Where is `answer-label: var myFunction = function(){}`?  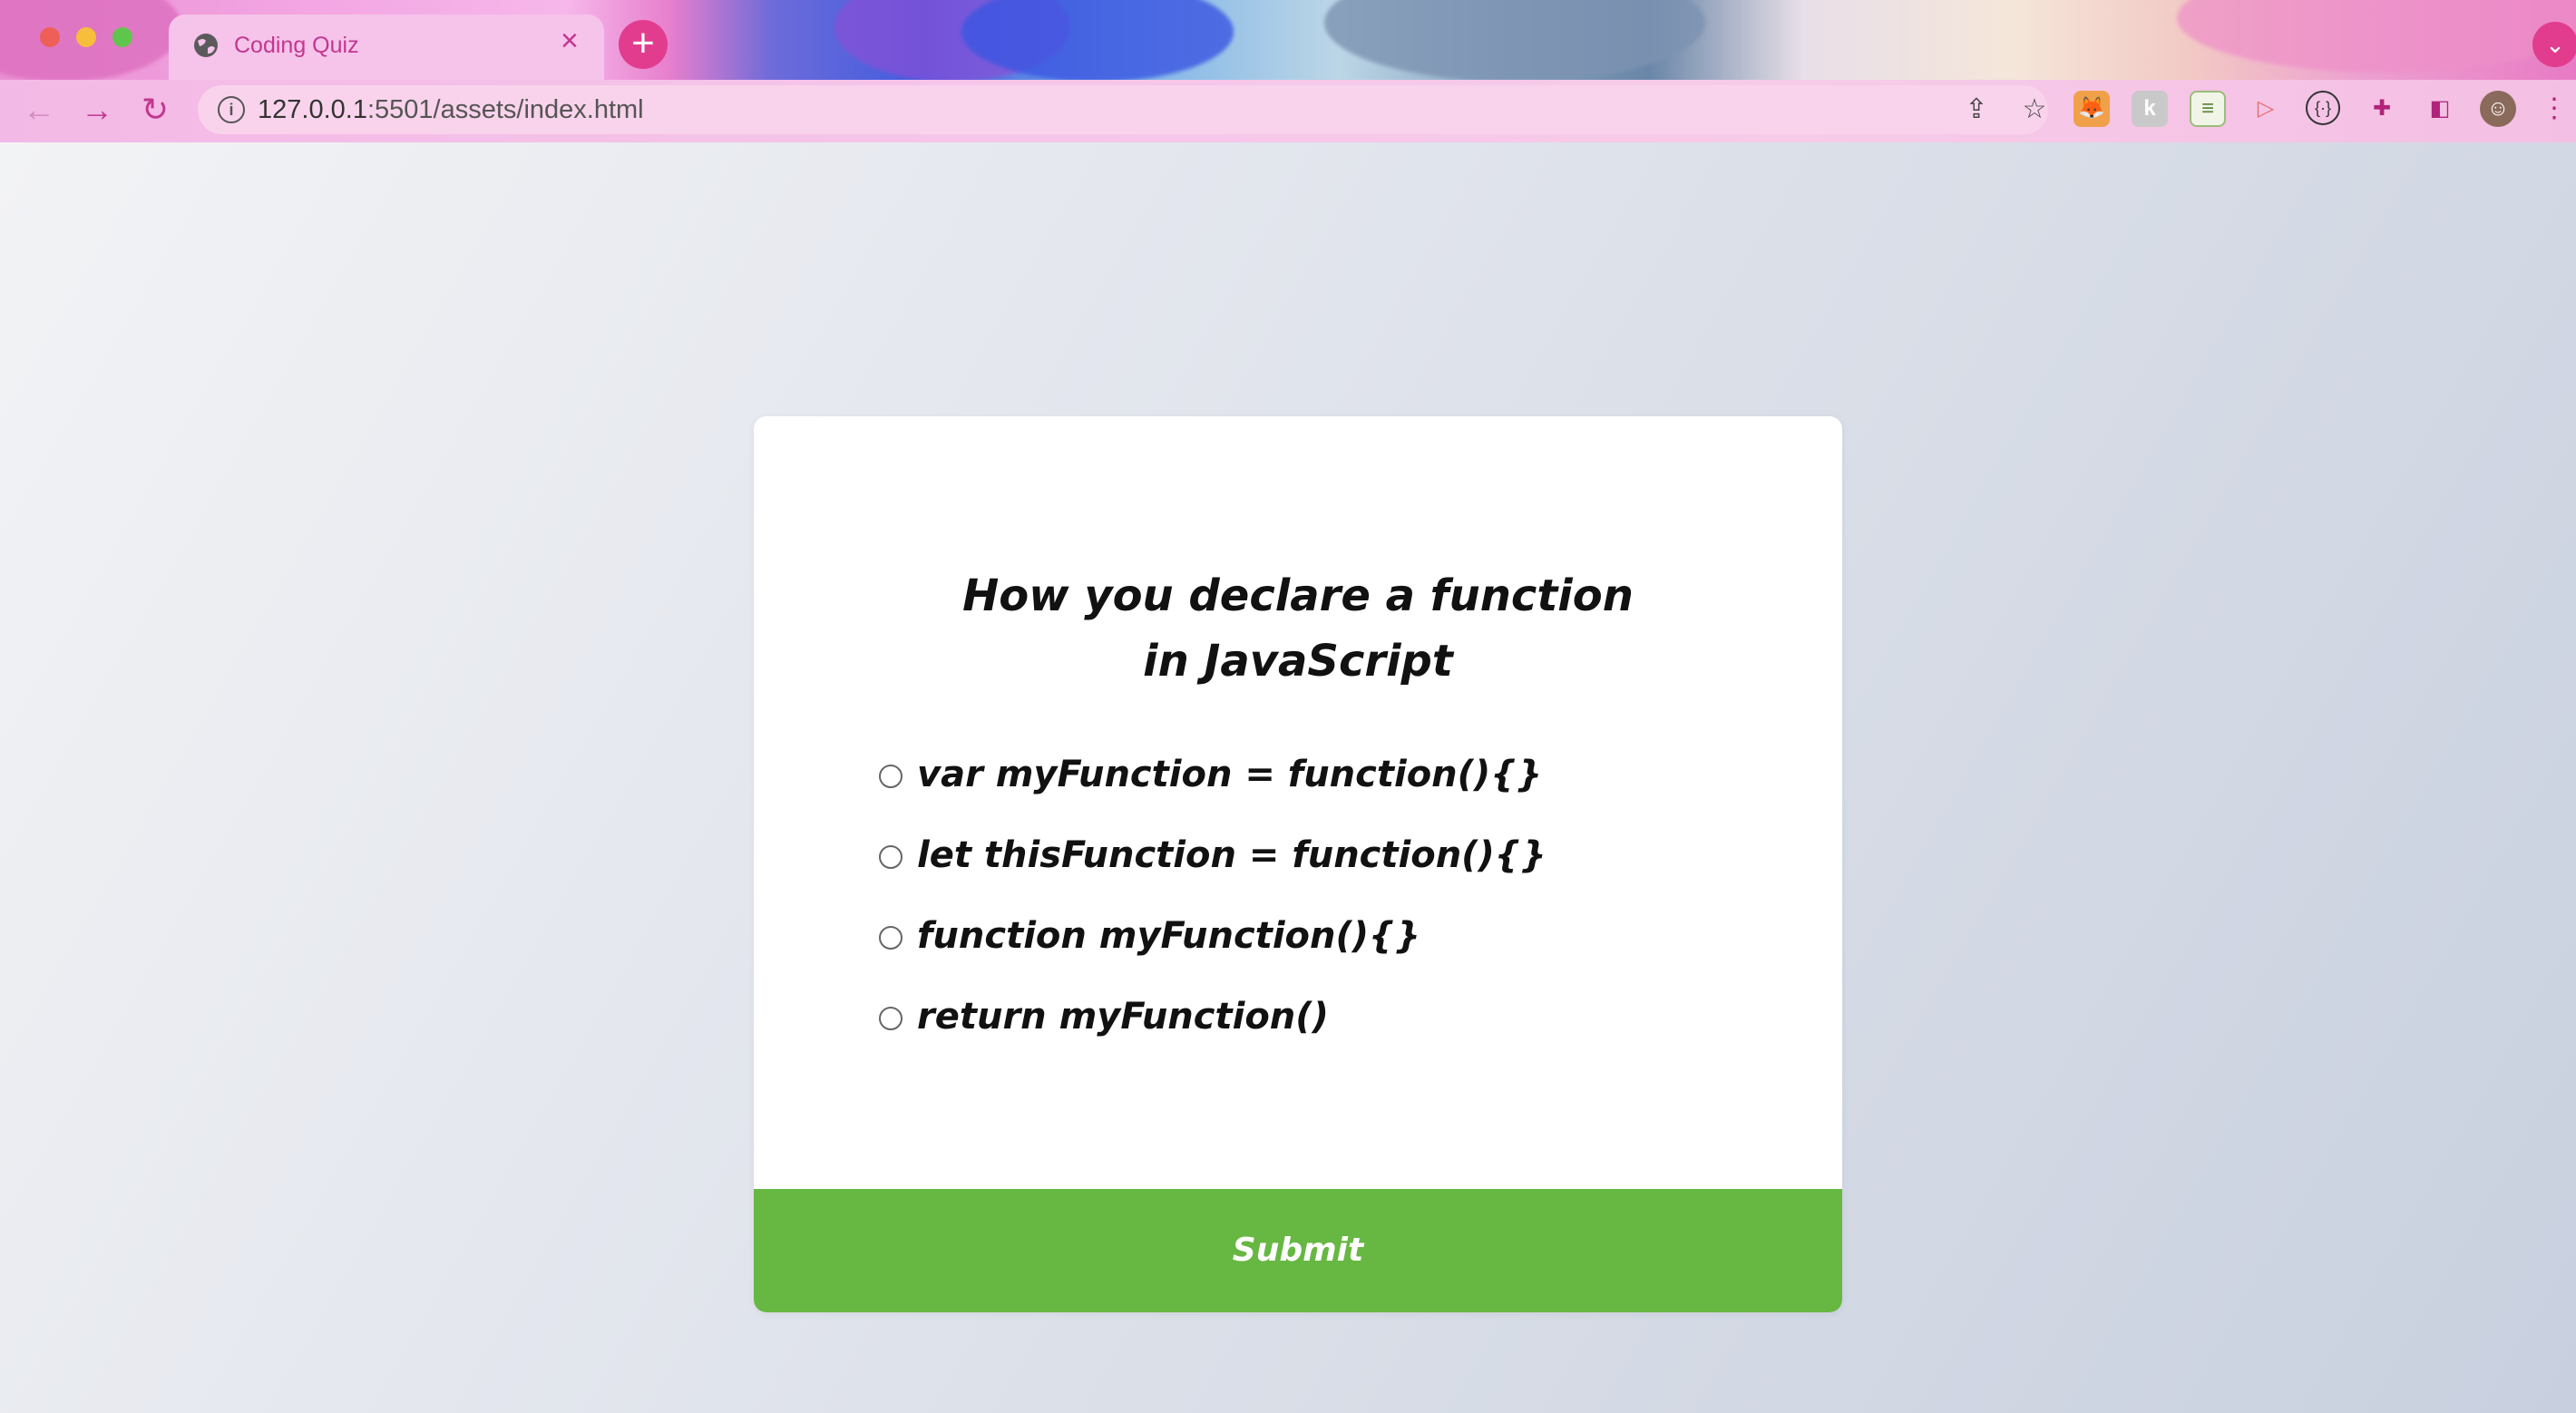
answer-label: var myFunction = function(){} is located at coordinates (1229, 774).